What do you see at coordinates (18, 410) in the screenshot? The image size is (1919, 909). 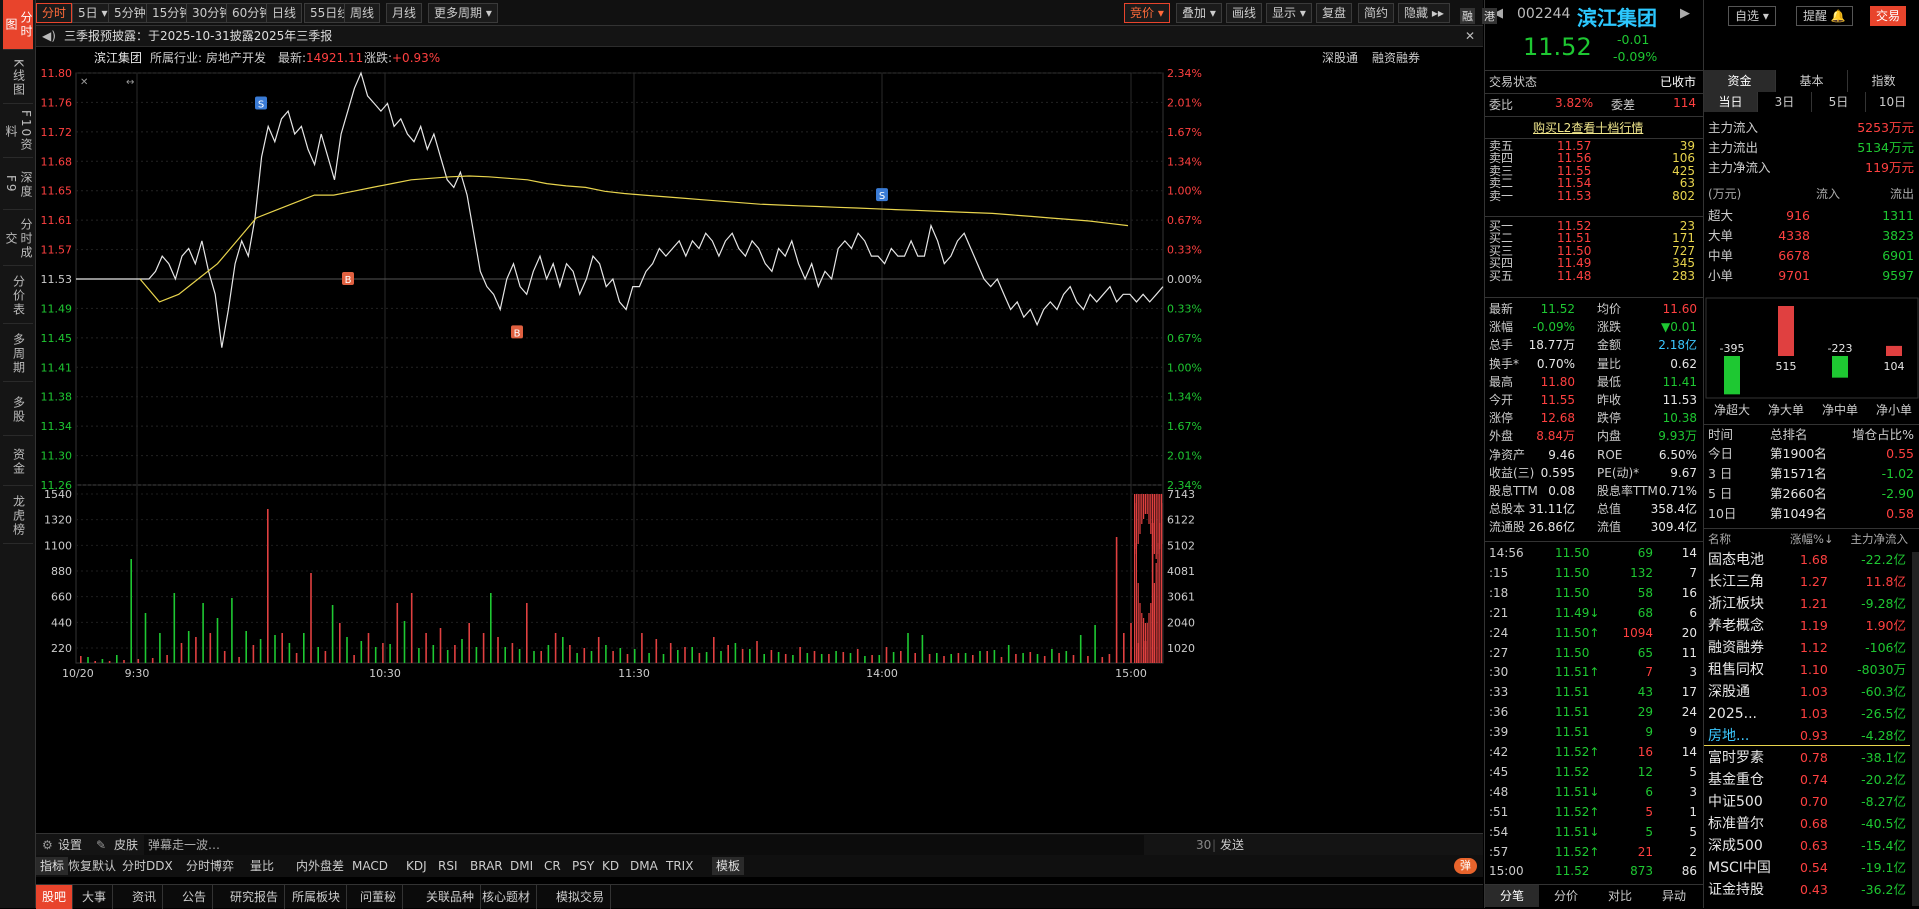 I see `left-tab-7: 多股` at bounding box center [18, 410].